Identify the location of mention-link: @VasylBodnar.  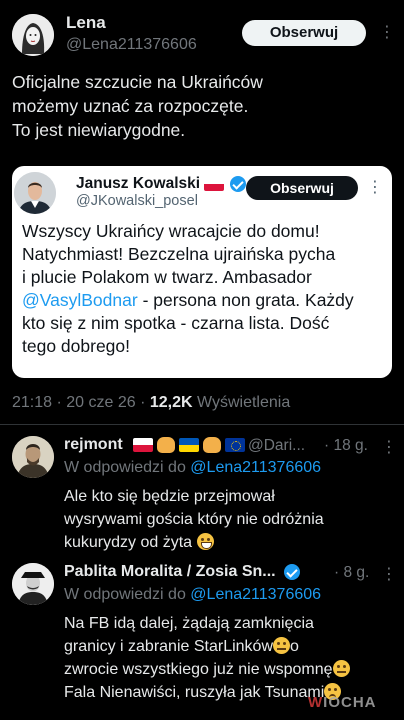
(80, 300).